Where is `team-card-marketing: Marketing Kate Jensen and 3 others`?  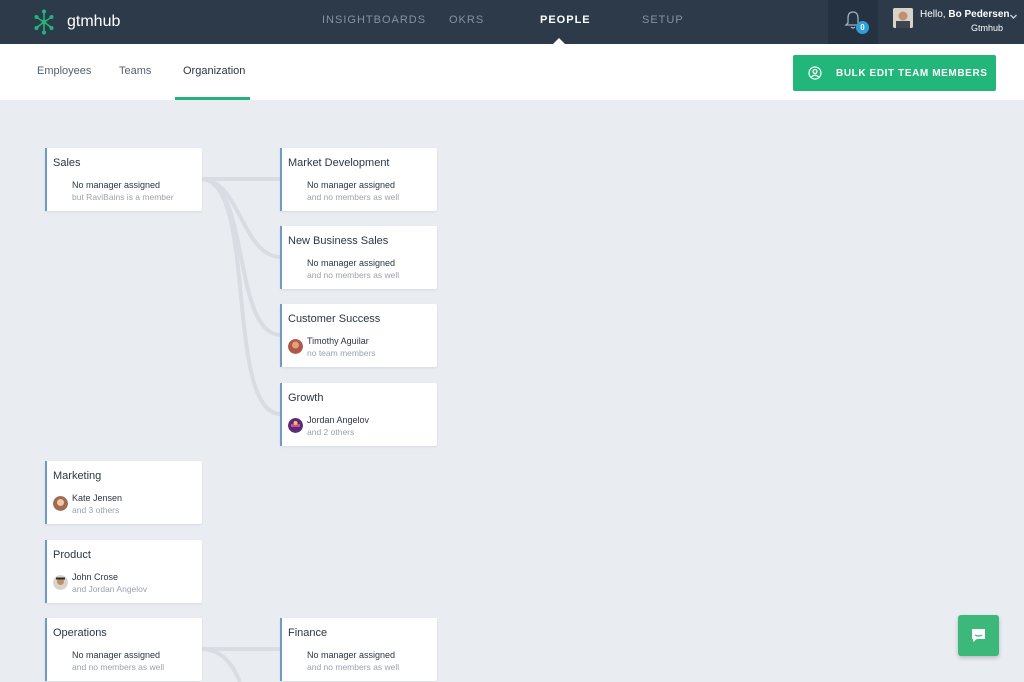
team-card-marketing: Marketing Kate Jensen and 3 others is located at coordinates (123, 492).